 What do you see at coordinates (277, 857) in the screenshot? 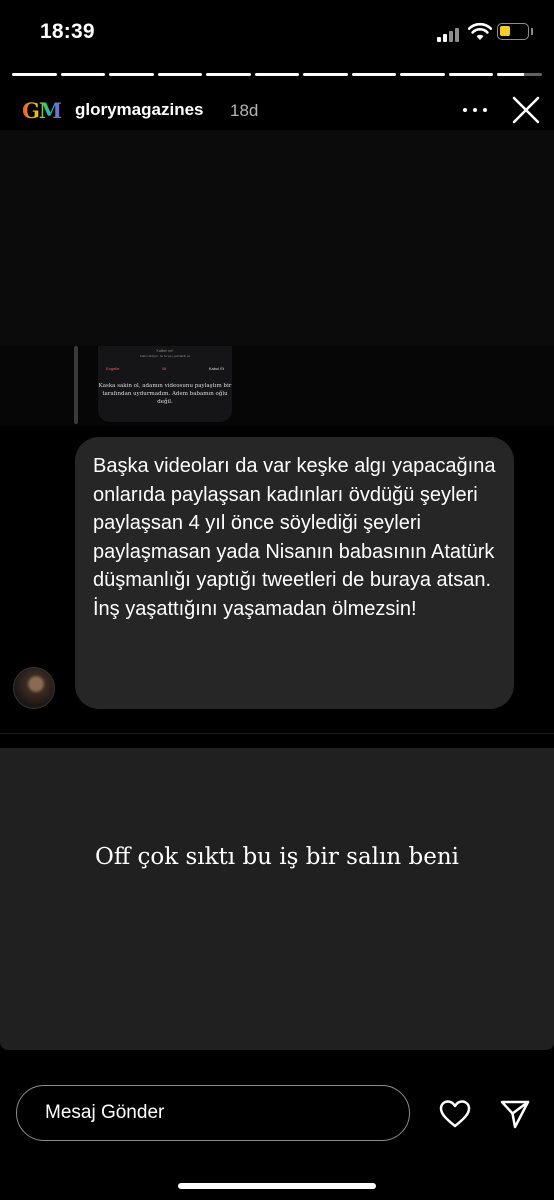
I see `story-caption: Off çok sıktı bu iş bir salın beni` at bounding box center [277, 857].